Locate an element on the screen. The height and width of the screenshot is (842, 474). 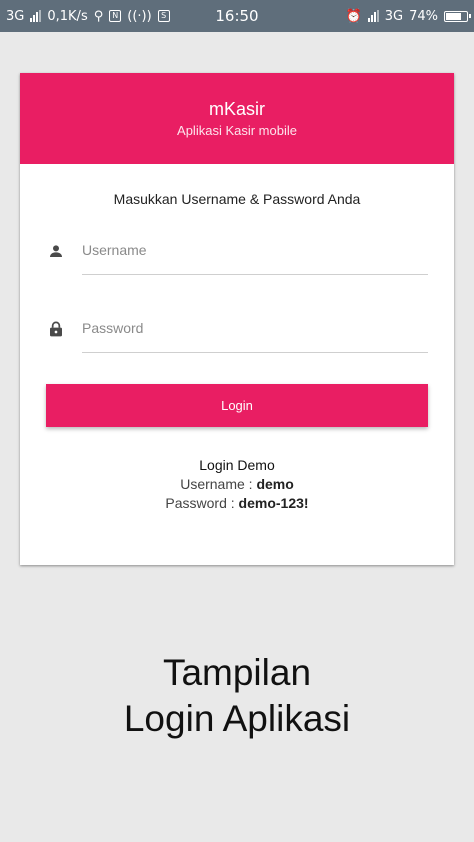
alarm-icon: ⏰ is located at coordinates (353, 16).